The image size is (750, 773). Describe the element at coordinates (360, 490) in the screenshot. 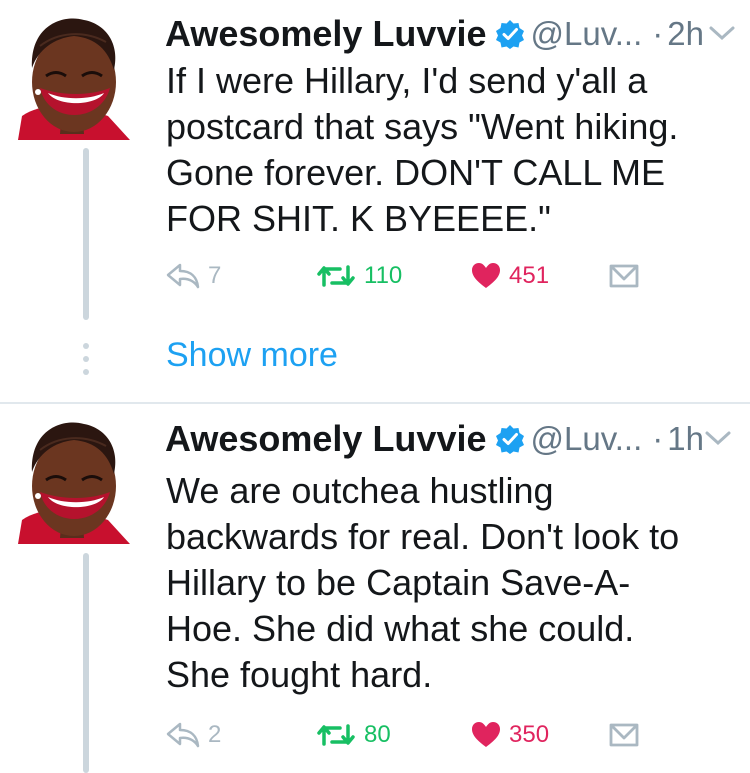

I see `tweet-text-line: We are outchea hustling` at that location.